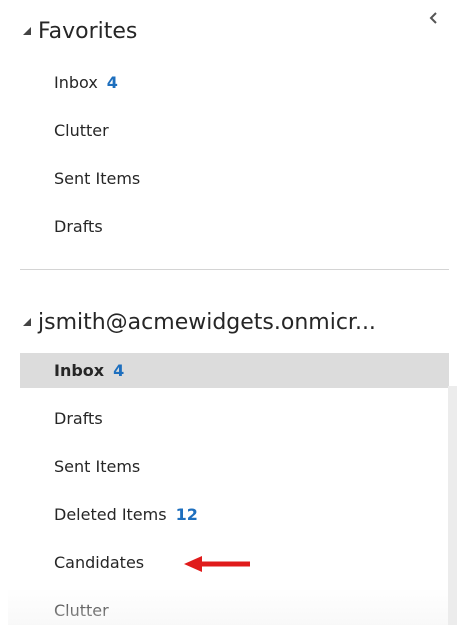 Image resolution: width=457 pixels, height=627 pixels. What do you see at coordinates (234, 370) in the screenshot?
I see `mailbox-item-inbox: Inbox 4` at bounding box center [234, 370].